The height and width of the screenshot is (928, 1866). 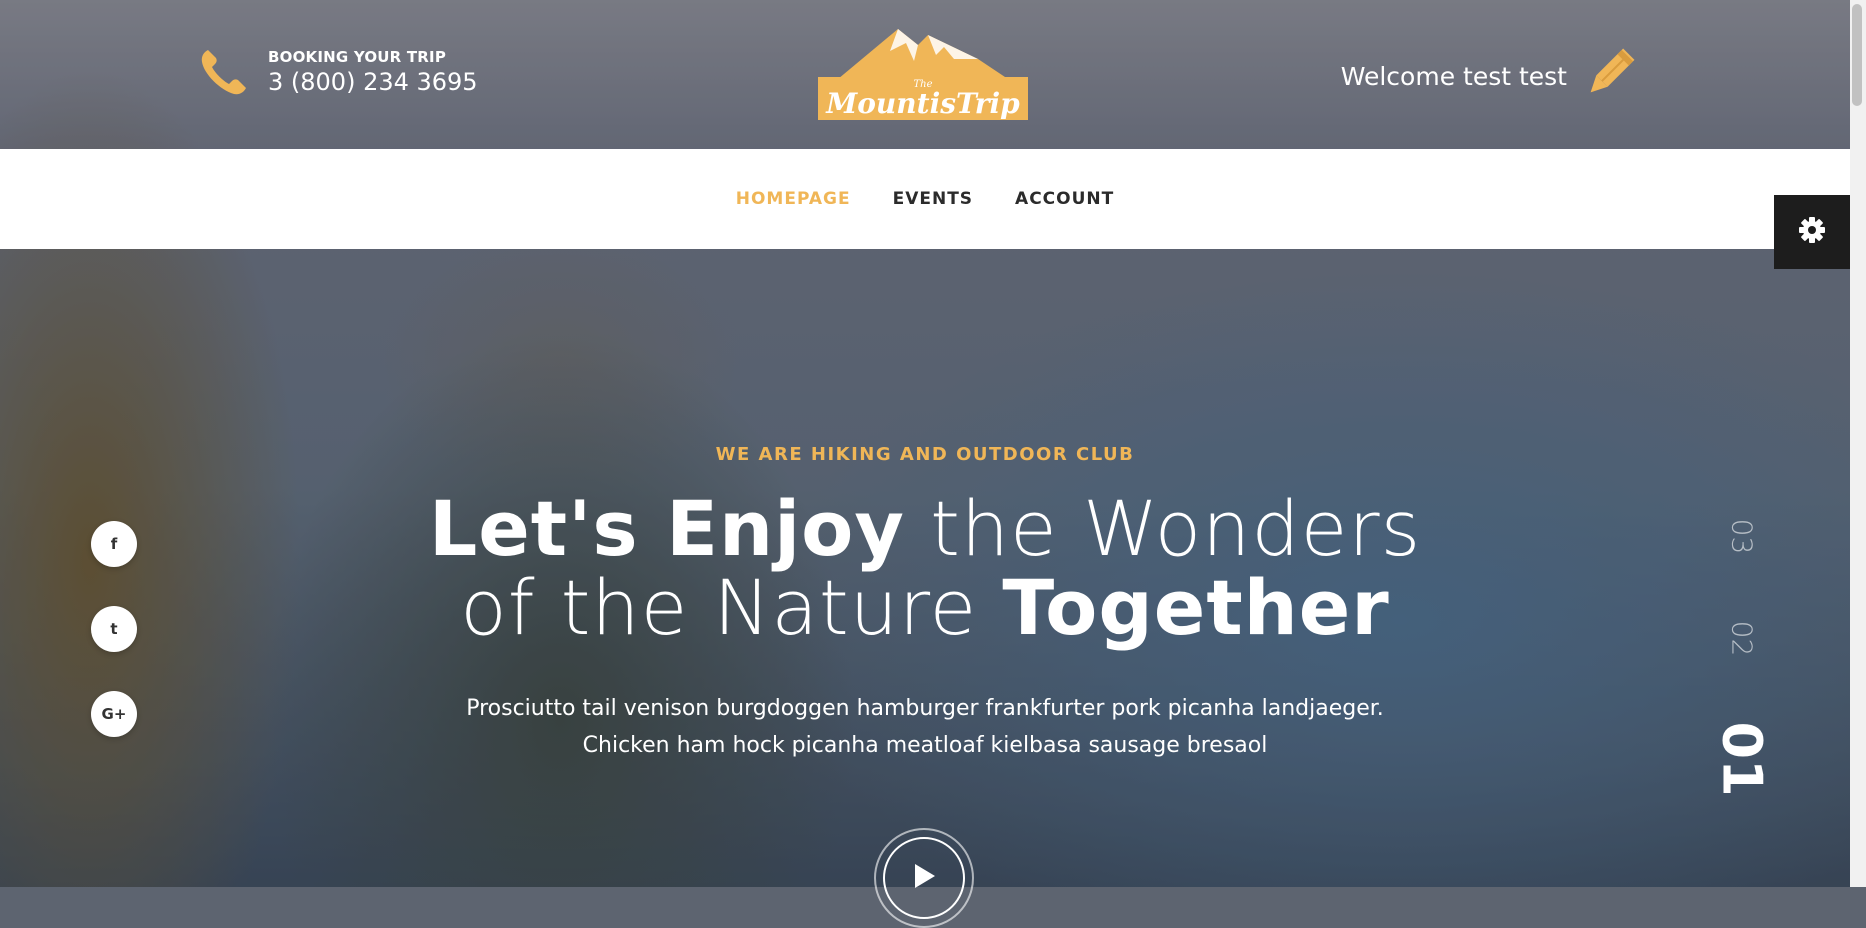 What do you see at coordinates (1176, 528) in the screenshot?
I see `headline-light-1: the Wonders` at bounding box center [1176, 528].